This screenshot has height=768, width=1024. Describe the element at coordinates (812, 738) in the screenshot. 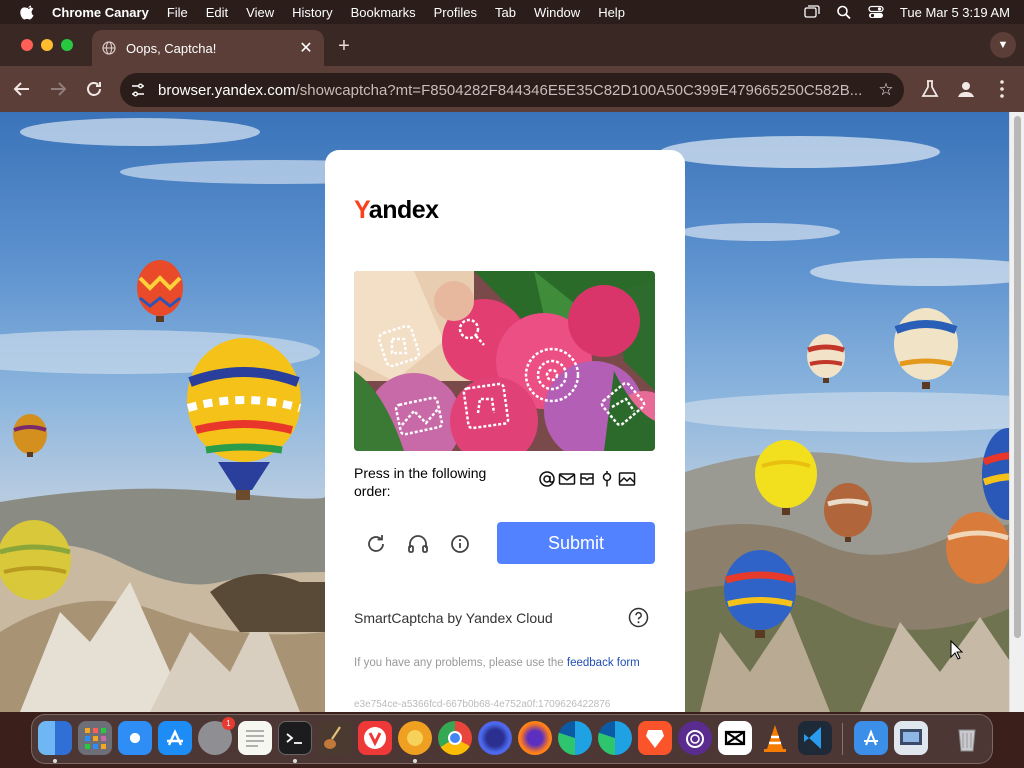

I see `vscode-logo-icon` at that location.